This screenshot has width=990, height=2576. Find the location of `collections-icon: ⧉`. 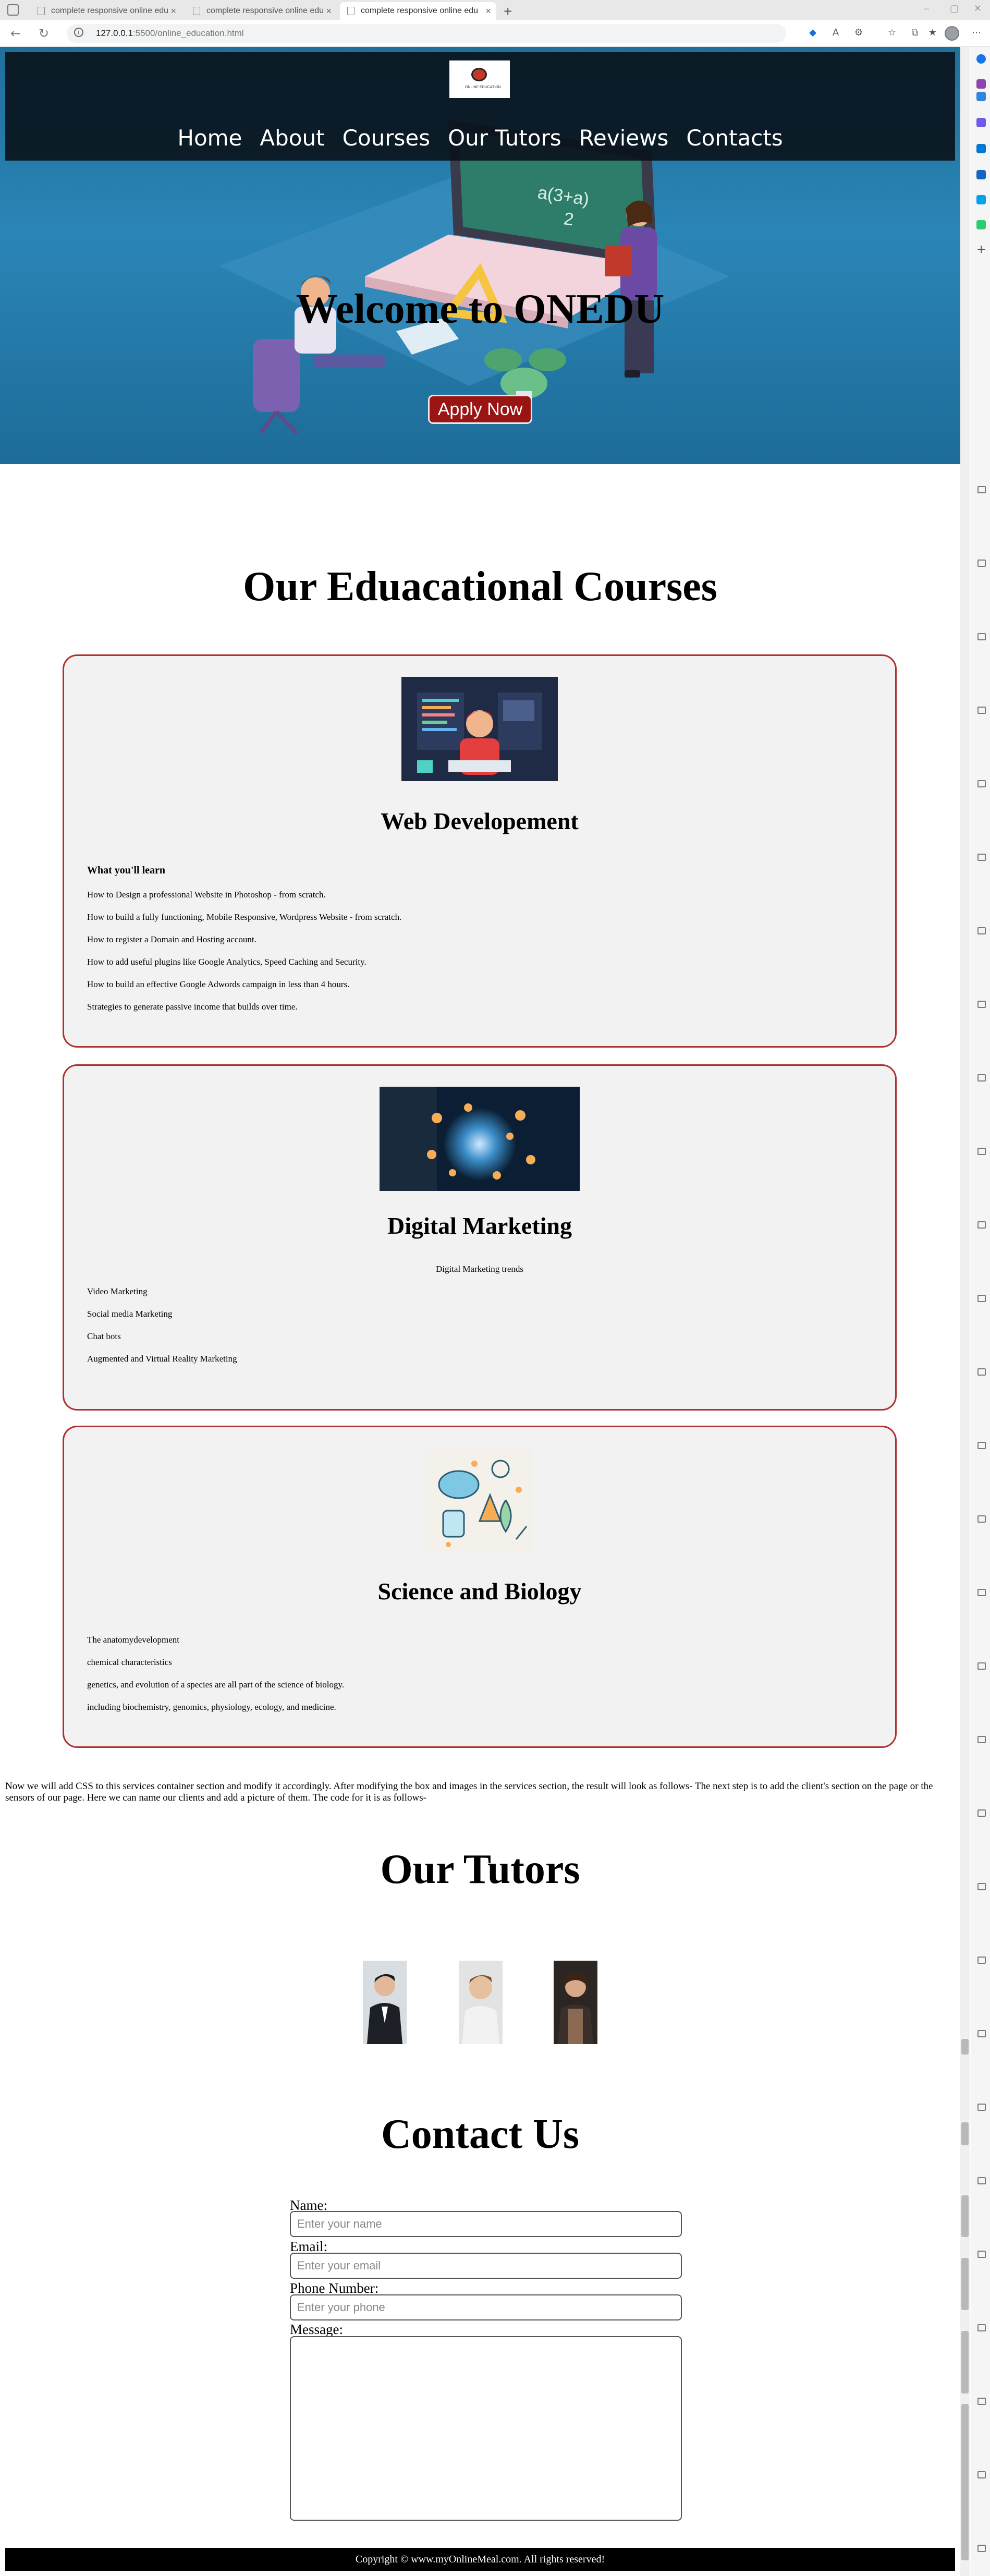

collections-icon: ⧉ is located at coordinates (915, 33).